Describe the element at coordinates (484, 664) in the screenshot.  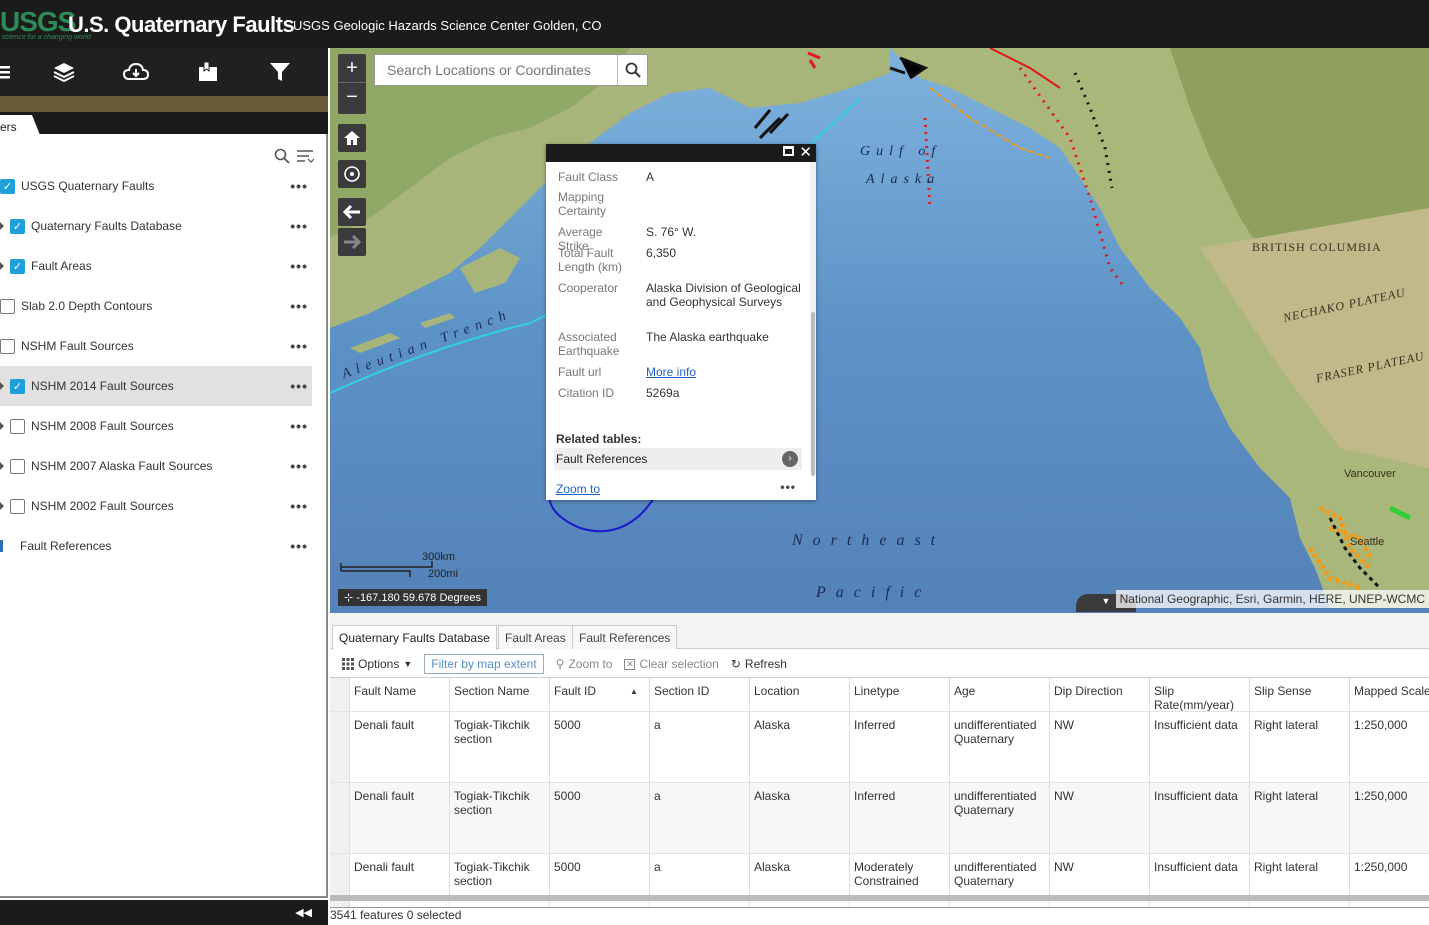
I see `filter-by-extent-button: Filter by map extent` at that location.